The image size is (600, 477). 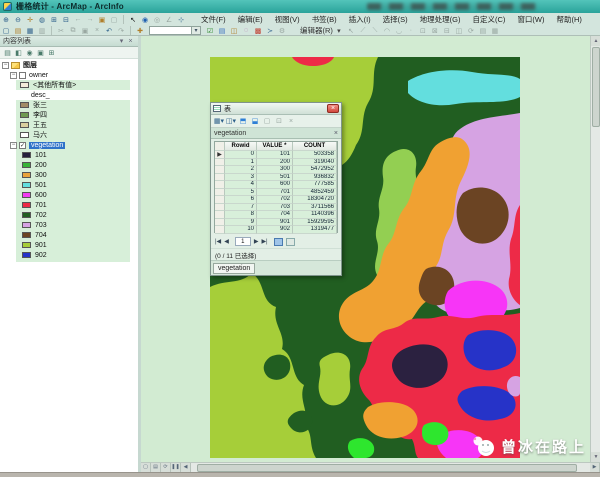 What do you see at coordinates (175, 30) in the screenshot?
I see `map-scale-combo: ▾` at bounding box center [175, 30].